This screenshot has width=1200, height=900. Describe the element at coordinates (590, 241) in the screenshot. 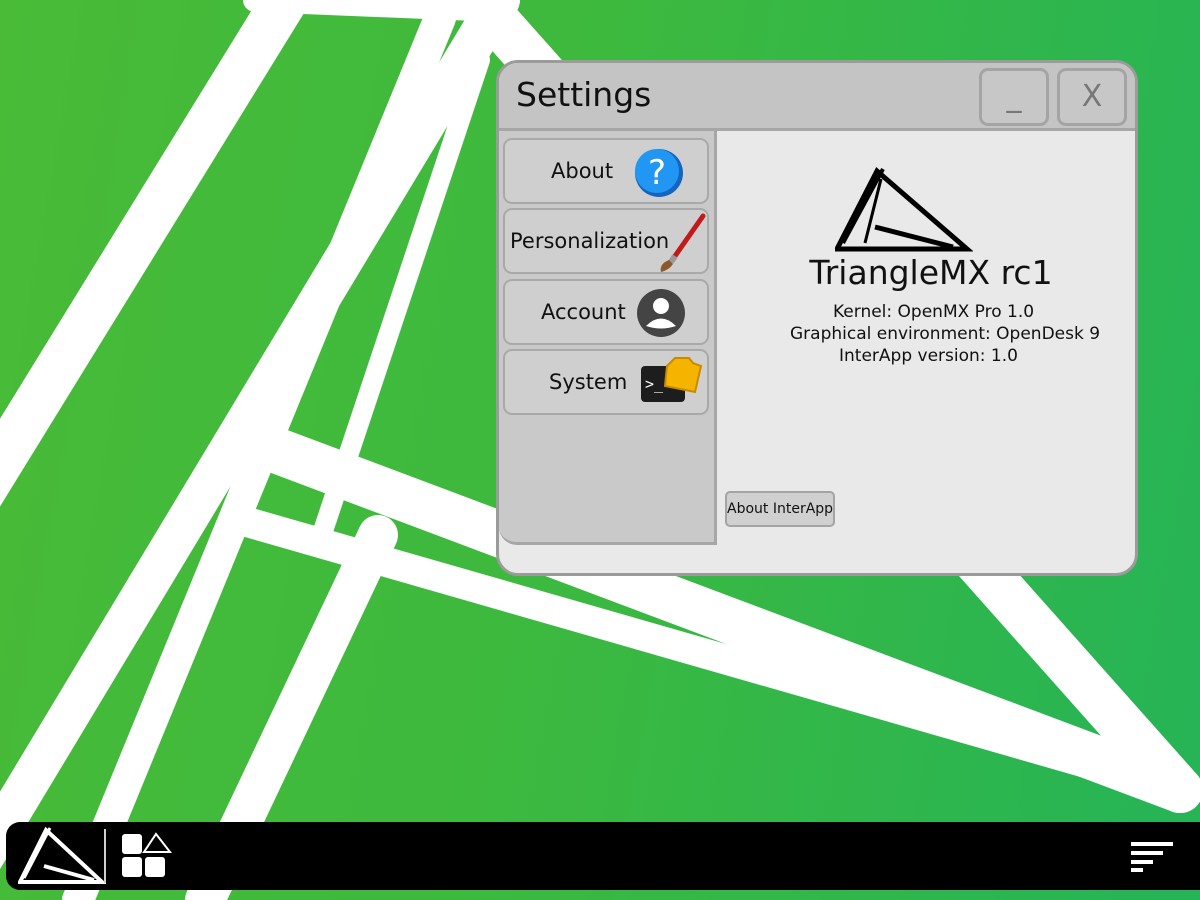

I see `sidebar-item-label: Personalization` at that location.